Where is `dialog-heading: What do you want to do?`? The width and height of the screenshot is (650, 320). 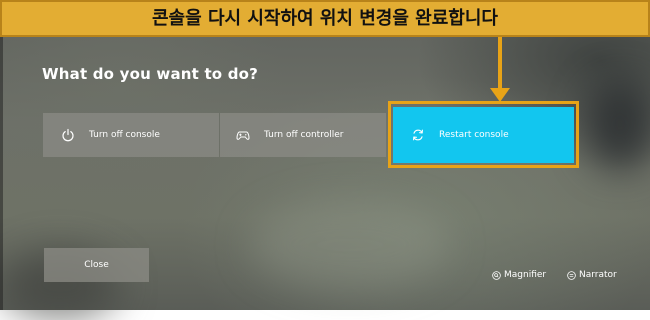 dialog-heading: What do you want to do? is located at coordinates (150, 74).